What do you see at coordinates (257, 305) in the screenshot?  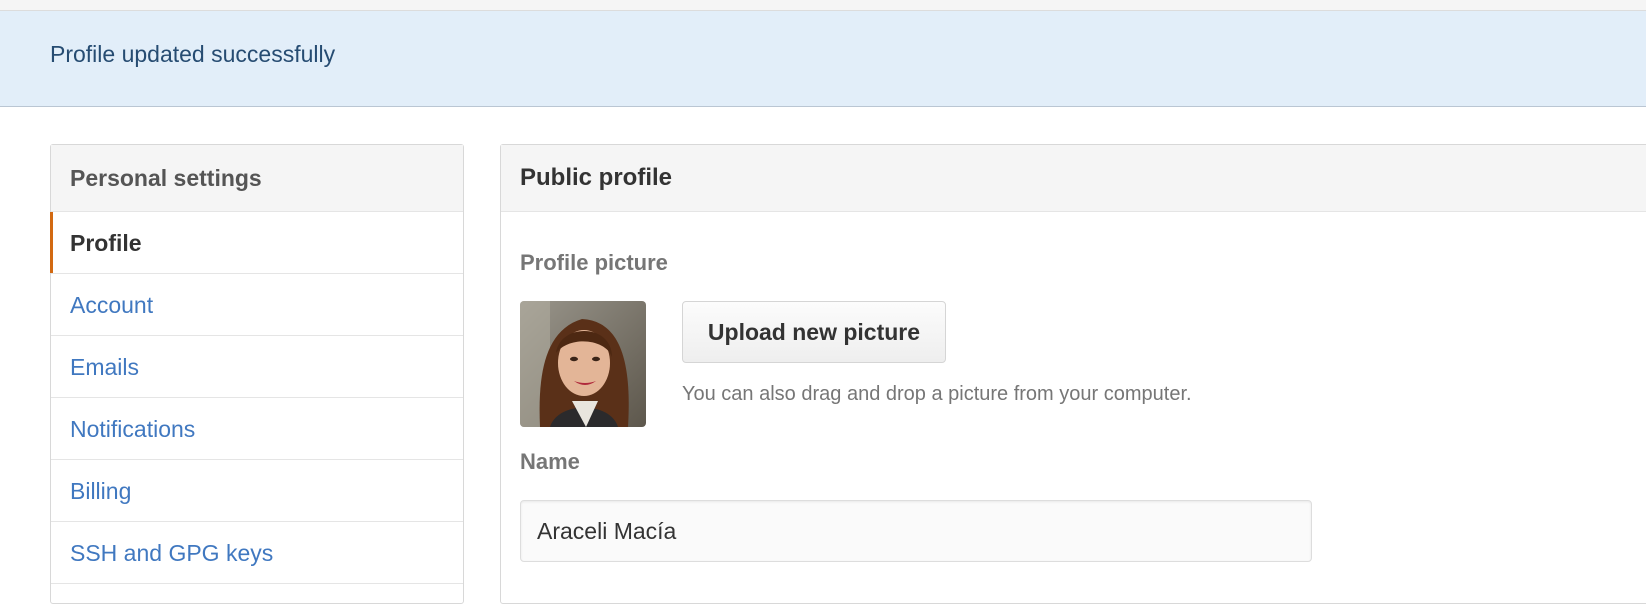 I see `sidebar-item-account: Account` at bounding box center [257, 305].